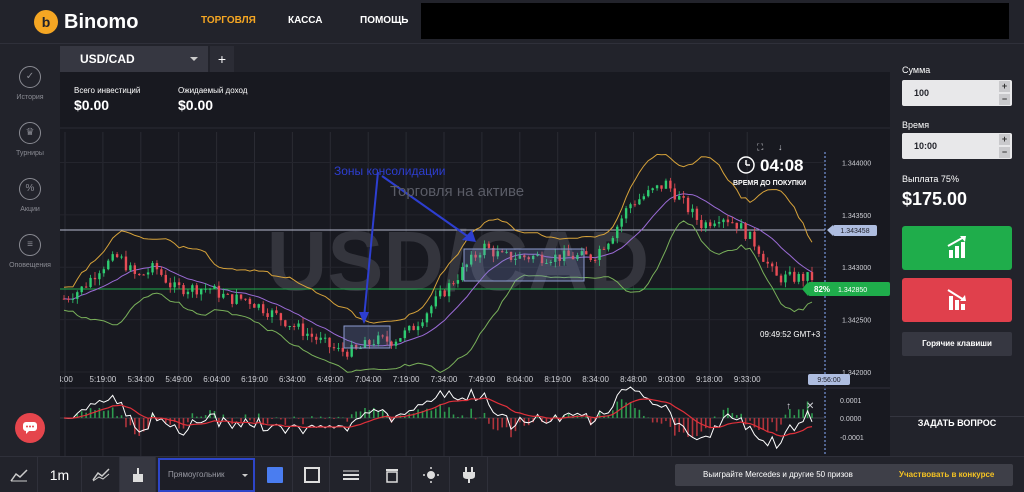  Describe the element at coordinates (852, 438) in the screenshot. I see `osc-tick-3: -0.0001` at that location.